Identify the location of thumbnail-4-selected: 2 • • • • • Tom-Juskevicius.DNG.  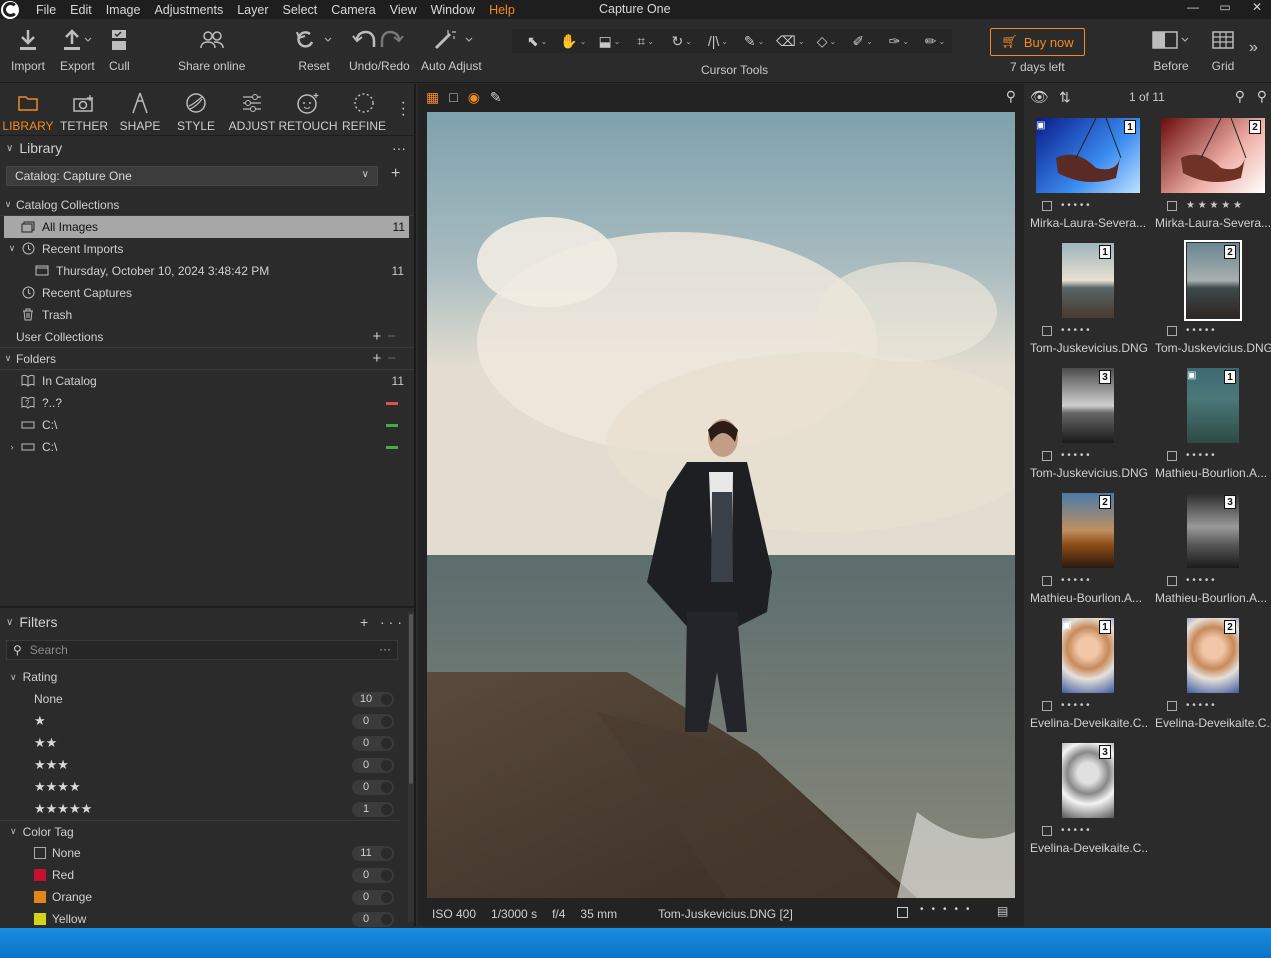
(1211, 301).